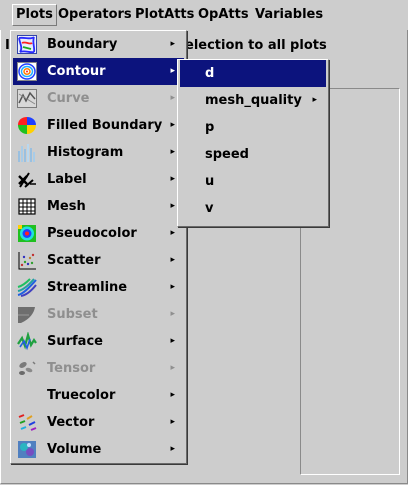 This screenshot has width=408, height=485. I want to click on menu-variables: Variables, so click(289, 15).